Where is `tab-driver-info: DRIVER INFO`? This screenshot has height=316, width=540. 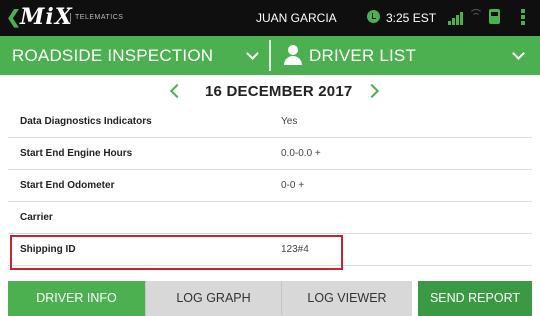
tab-driver-info: DRIVER INFO is located at coordinates (76, 298).